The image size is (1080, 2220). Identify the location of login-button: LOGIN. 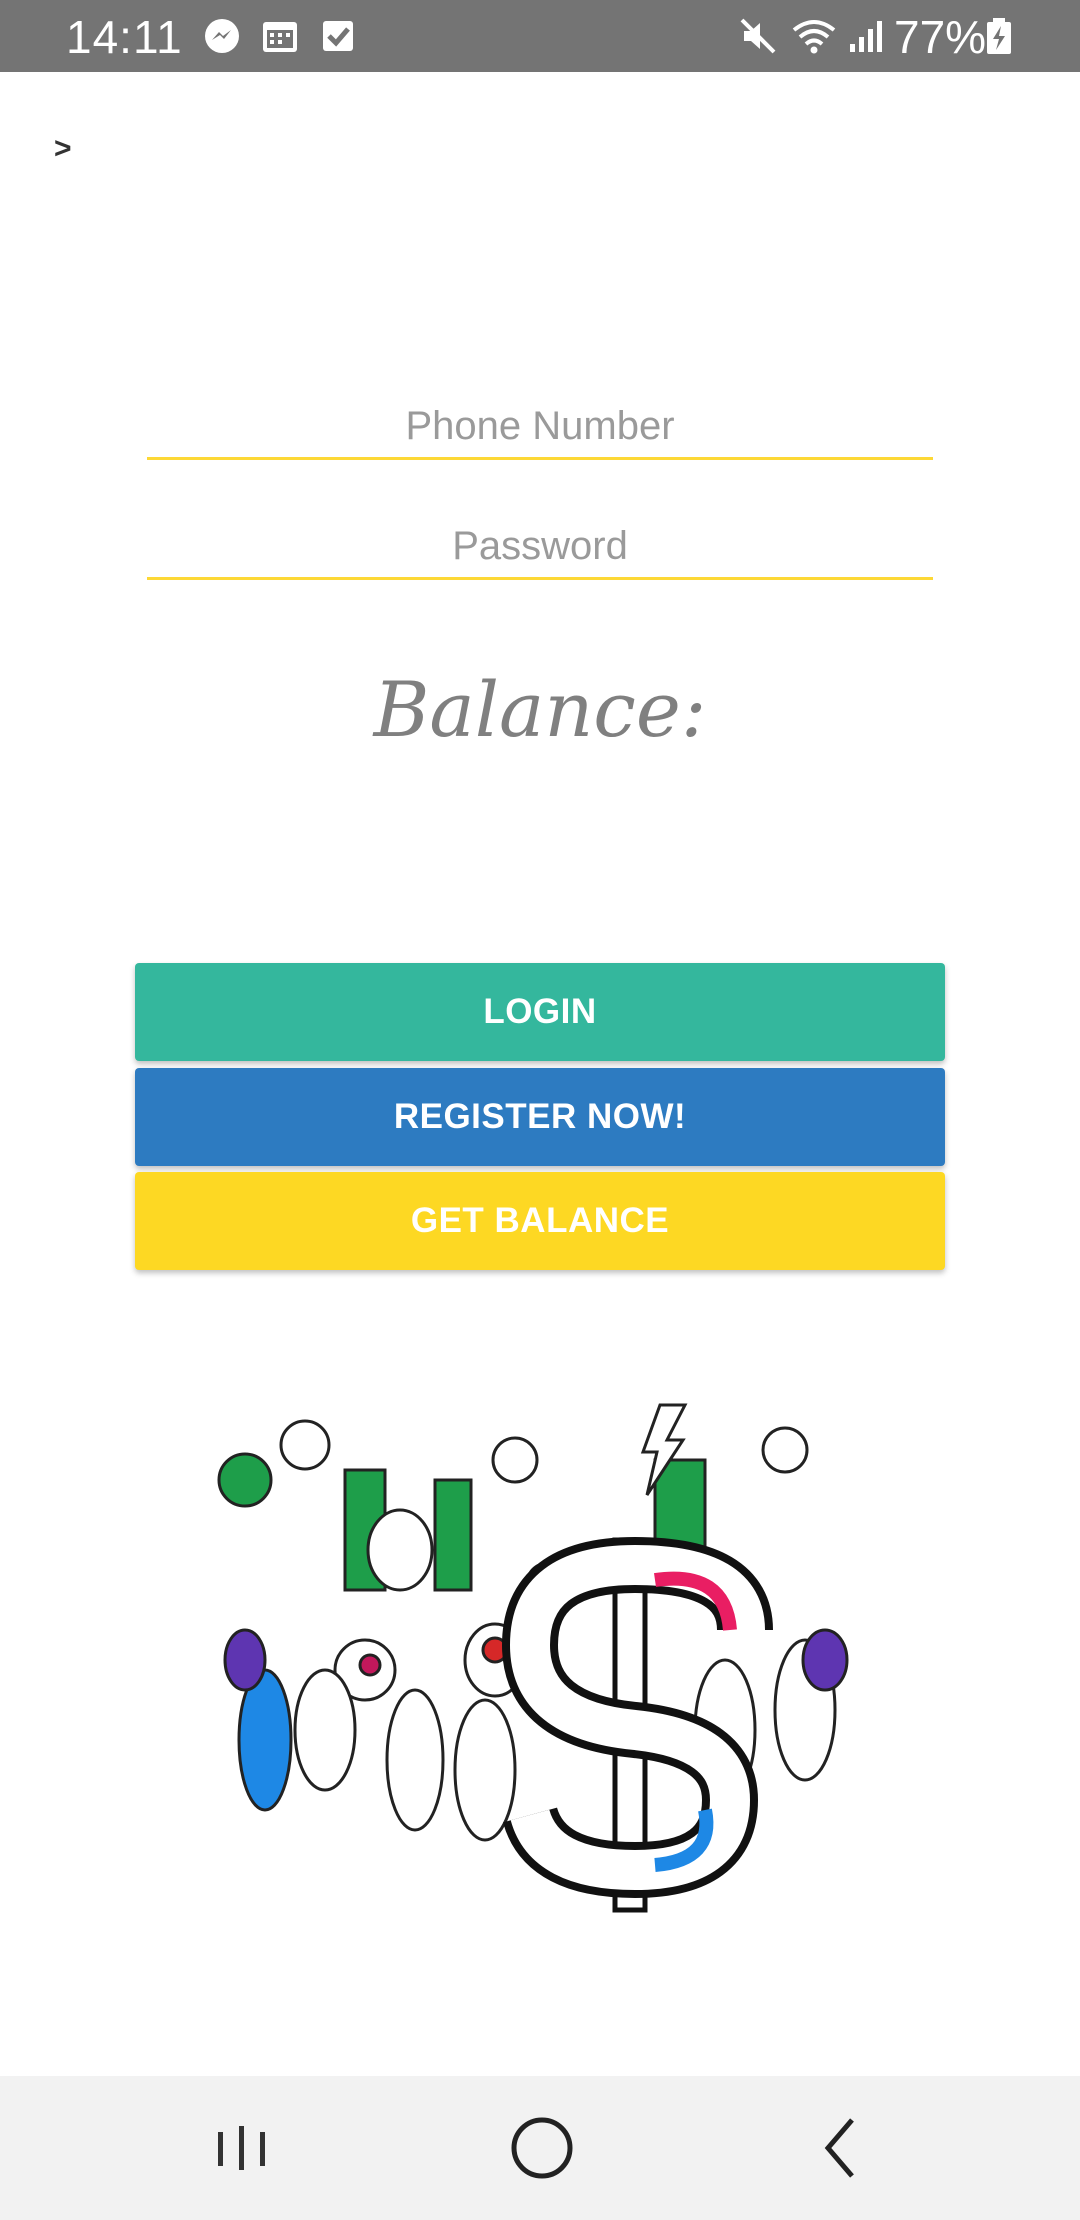
(540, 1012).